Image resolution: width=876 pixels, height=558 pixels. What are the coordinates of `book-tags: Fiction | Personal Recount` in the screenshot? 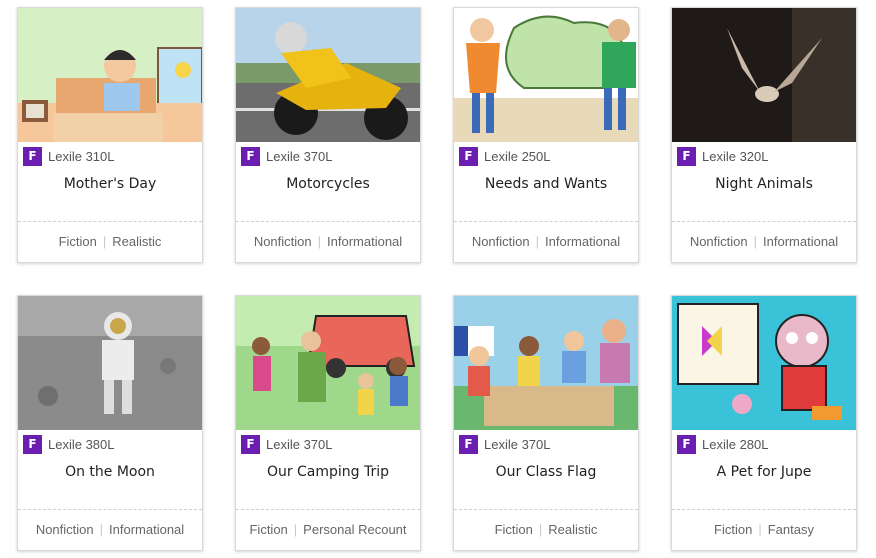 It's located at (328, 529).